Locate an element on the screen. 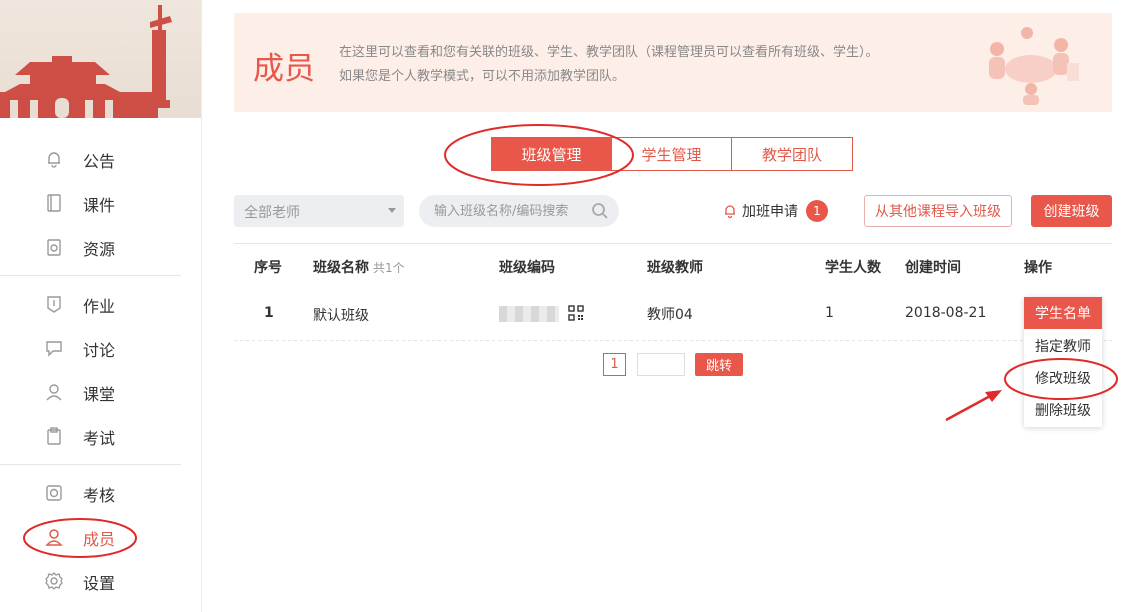  row-divider is located at coordinates (673, 340).